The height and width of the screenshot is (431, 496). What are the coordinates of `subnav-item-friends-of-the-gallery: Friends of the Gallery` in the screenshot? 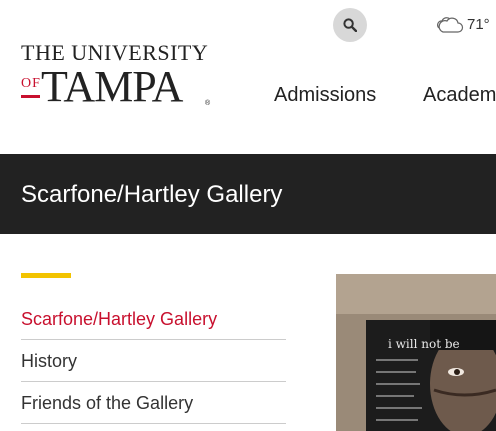 It's located at (153, 403).